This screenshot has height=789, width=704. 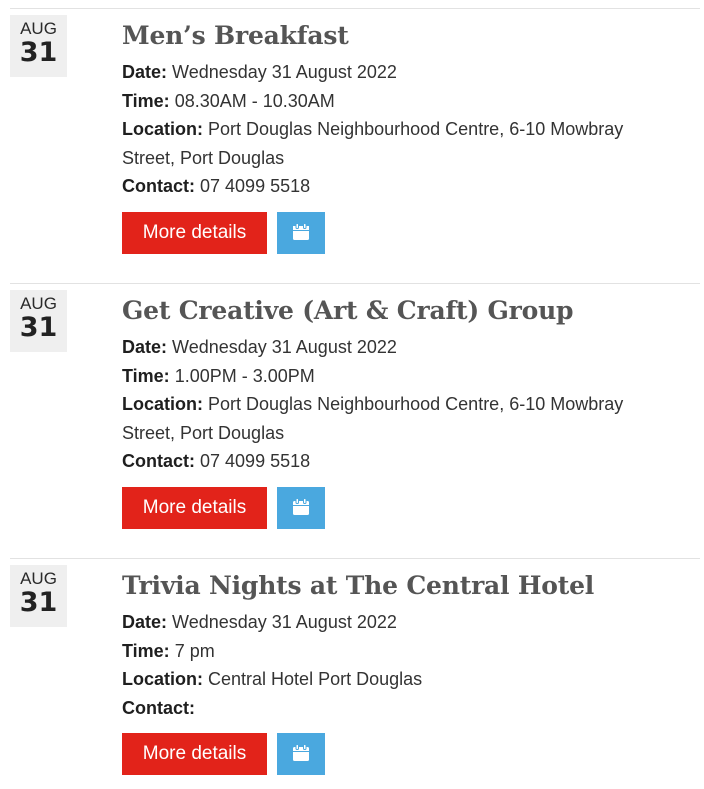 I want to click on contact-row: Contact:, so click(x=402, y=708).